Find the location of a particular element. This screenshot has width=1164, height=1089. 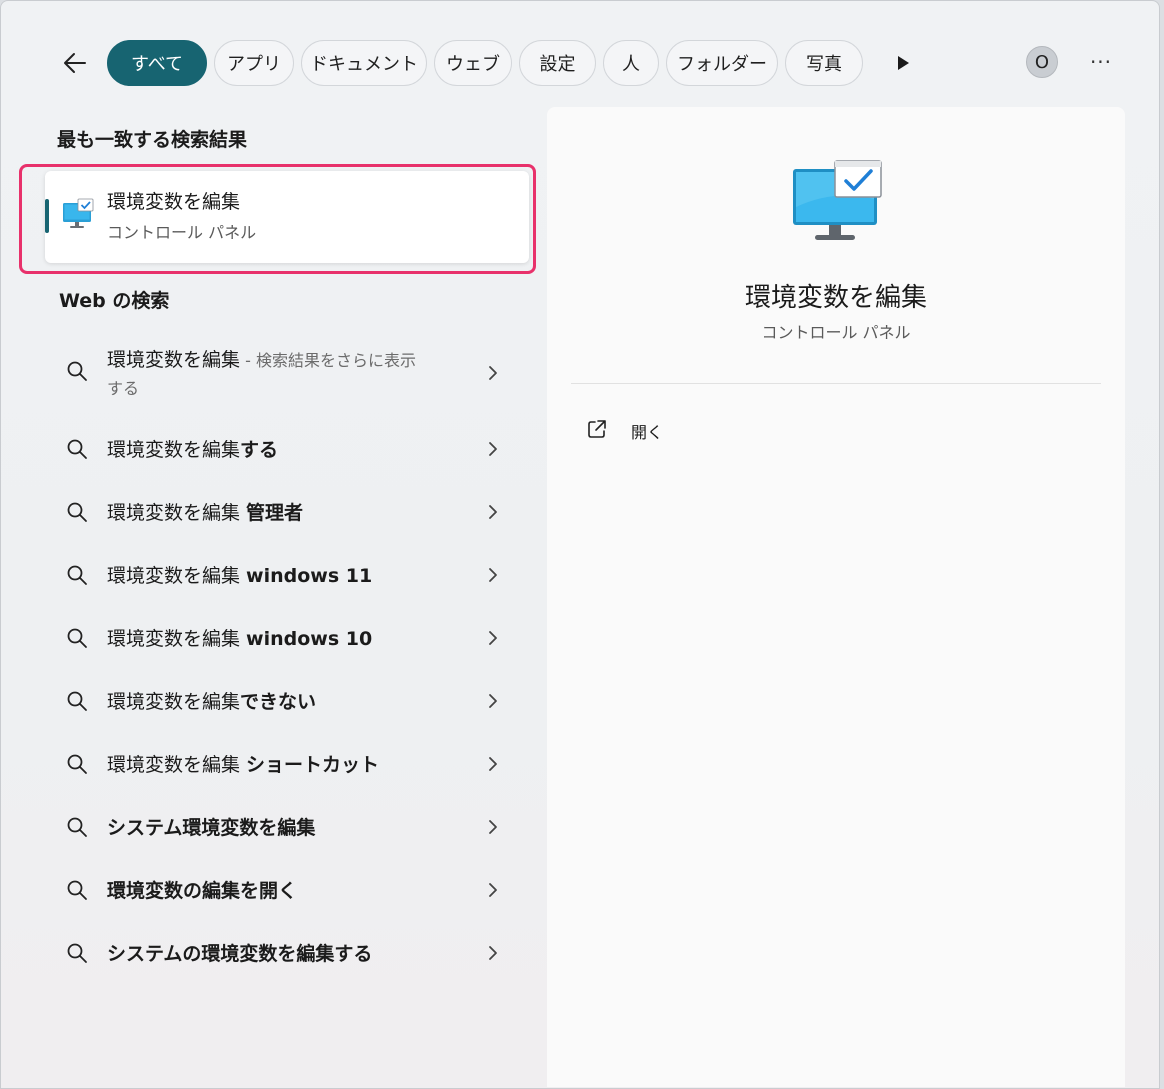

more-tabs-button is located at coordinates (903, 63).